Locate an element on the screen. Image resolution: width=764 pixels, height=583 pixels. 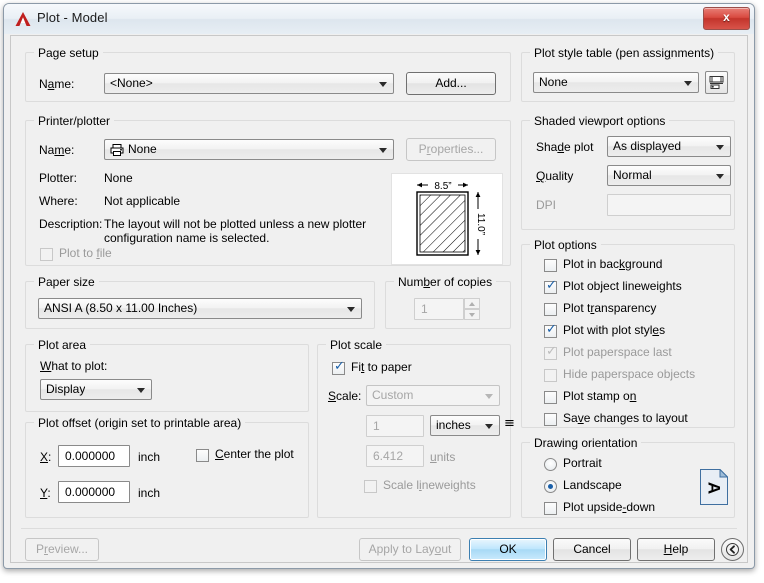
paper-size-group: Paper size ANSI A (8.50 x 11.00 Inches) is located at coordinates (200, 302).